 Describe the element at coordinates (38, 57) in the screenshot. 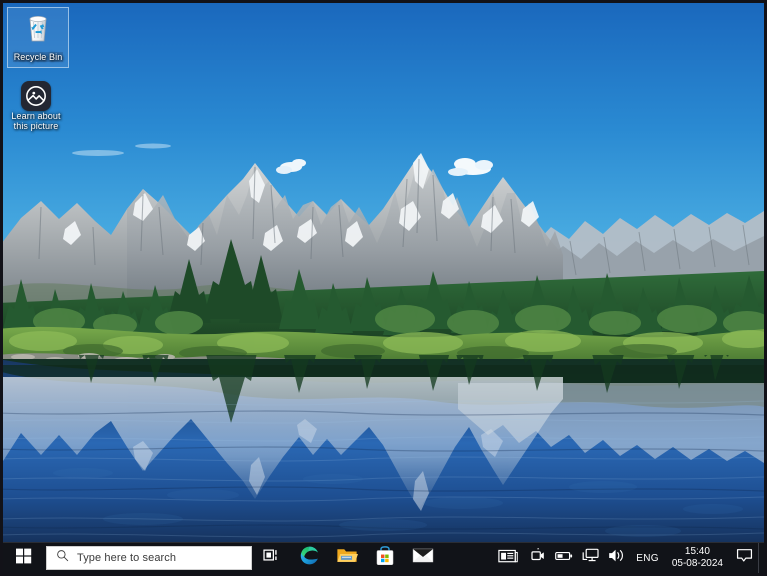

I see `desktop-icon-label: Recycle Bin` at that location.